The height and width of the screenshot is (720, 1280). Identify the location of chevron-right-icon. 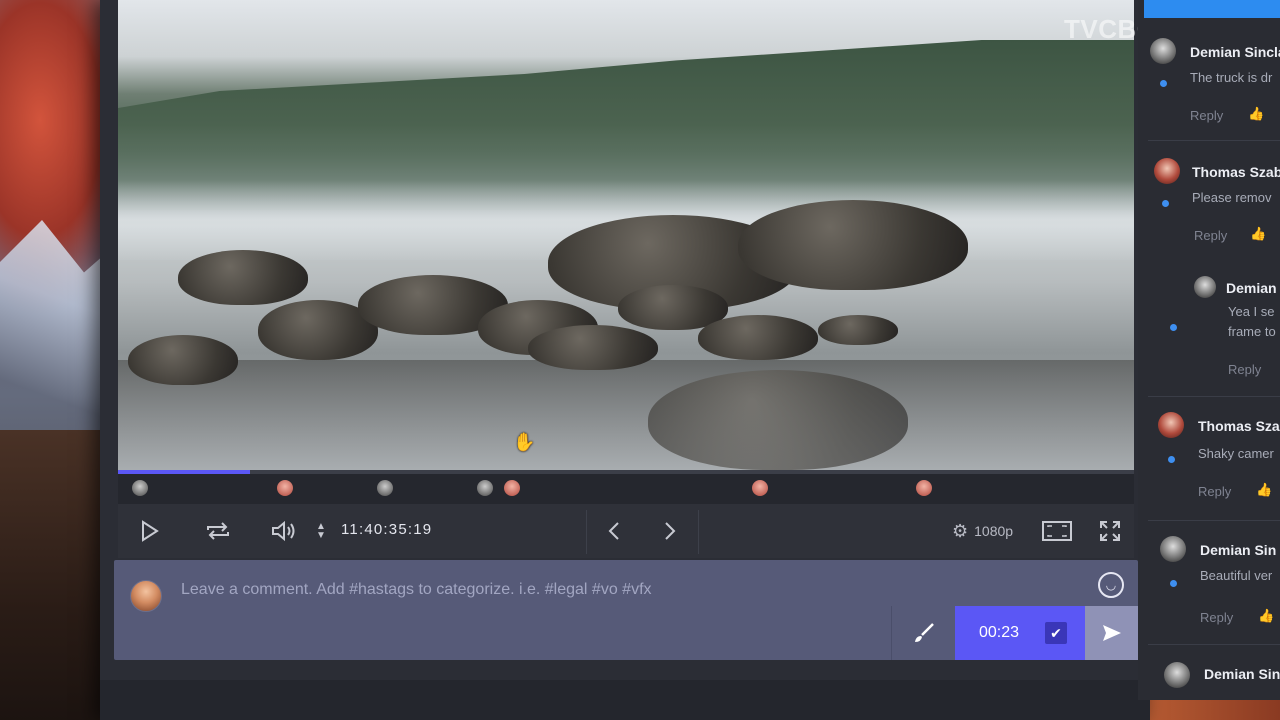
(670, 531).